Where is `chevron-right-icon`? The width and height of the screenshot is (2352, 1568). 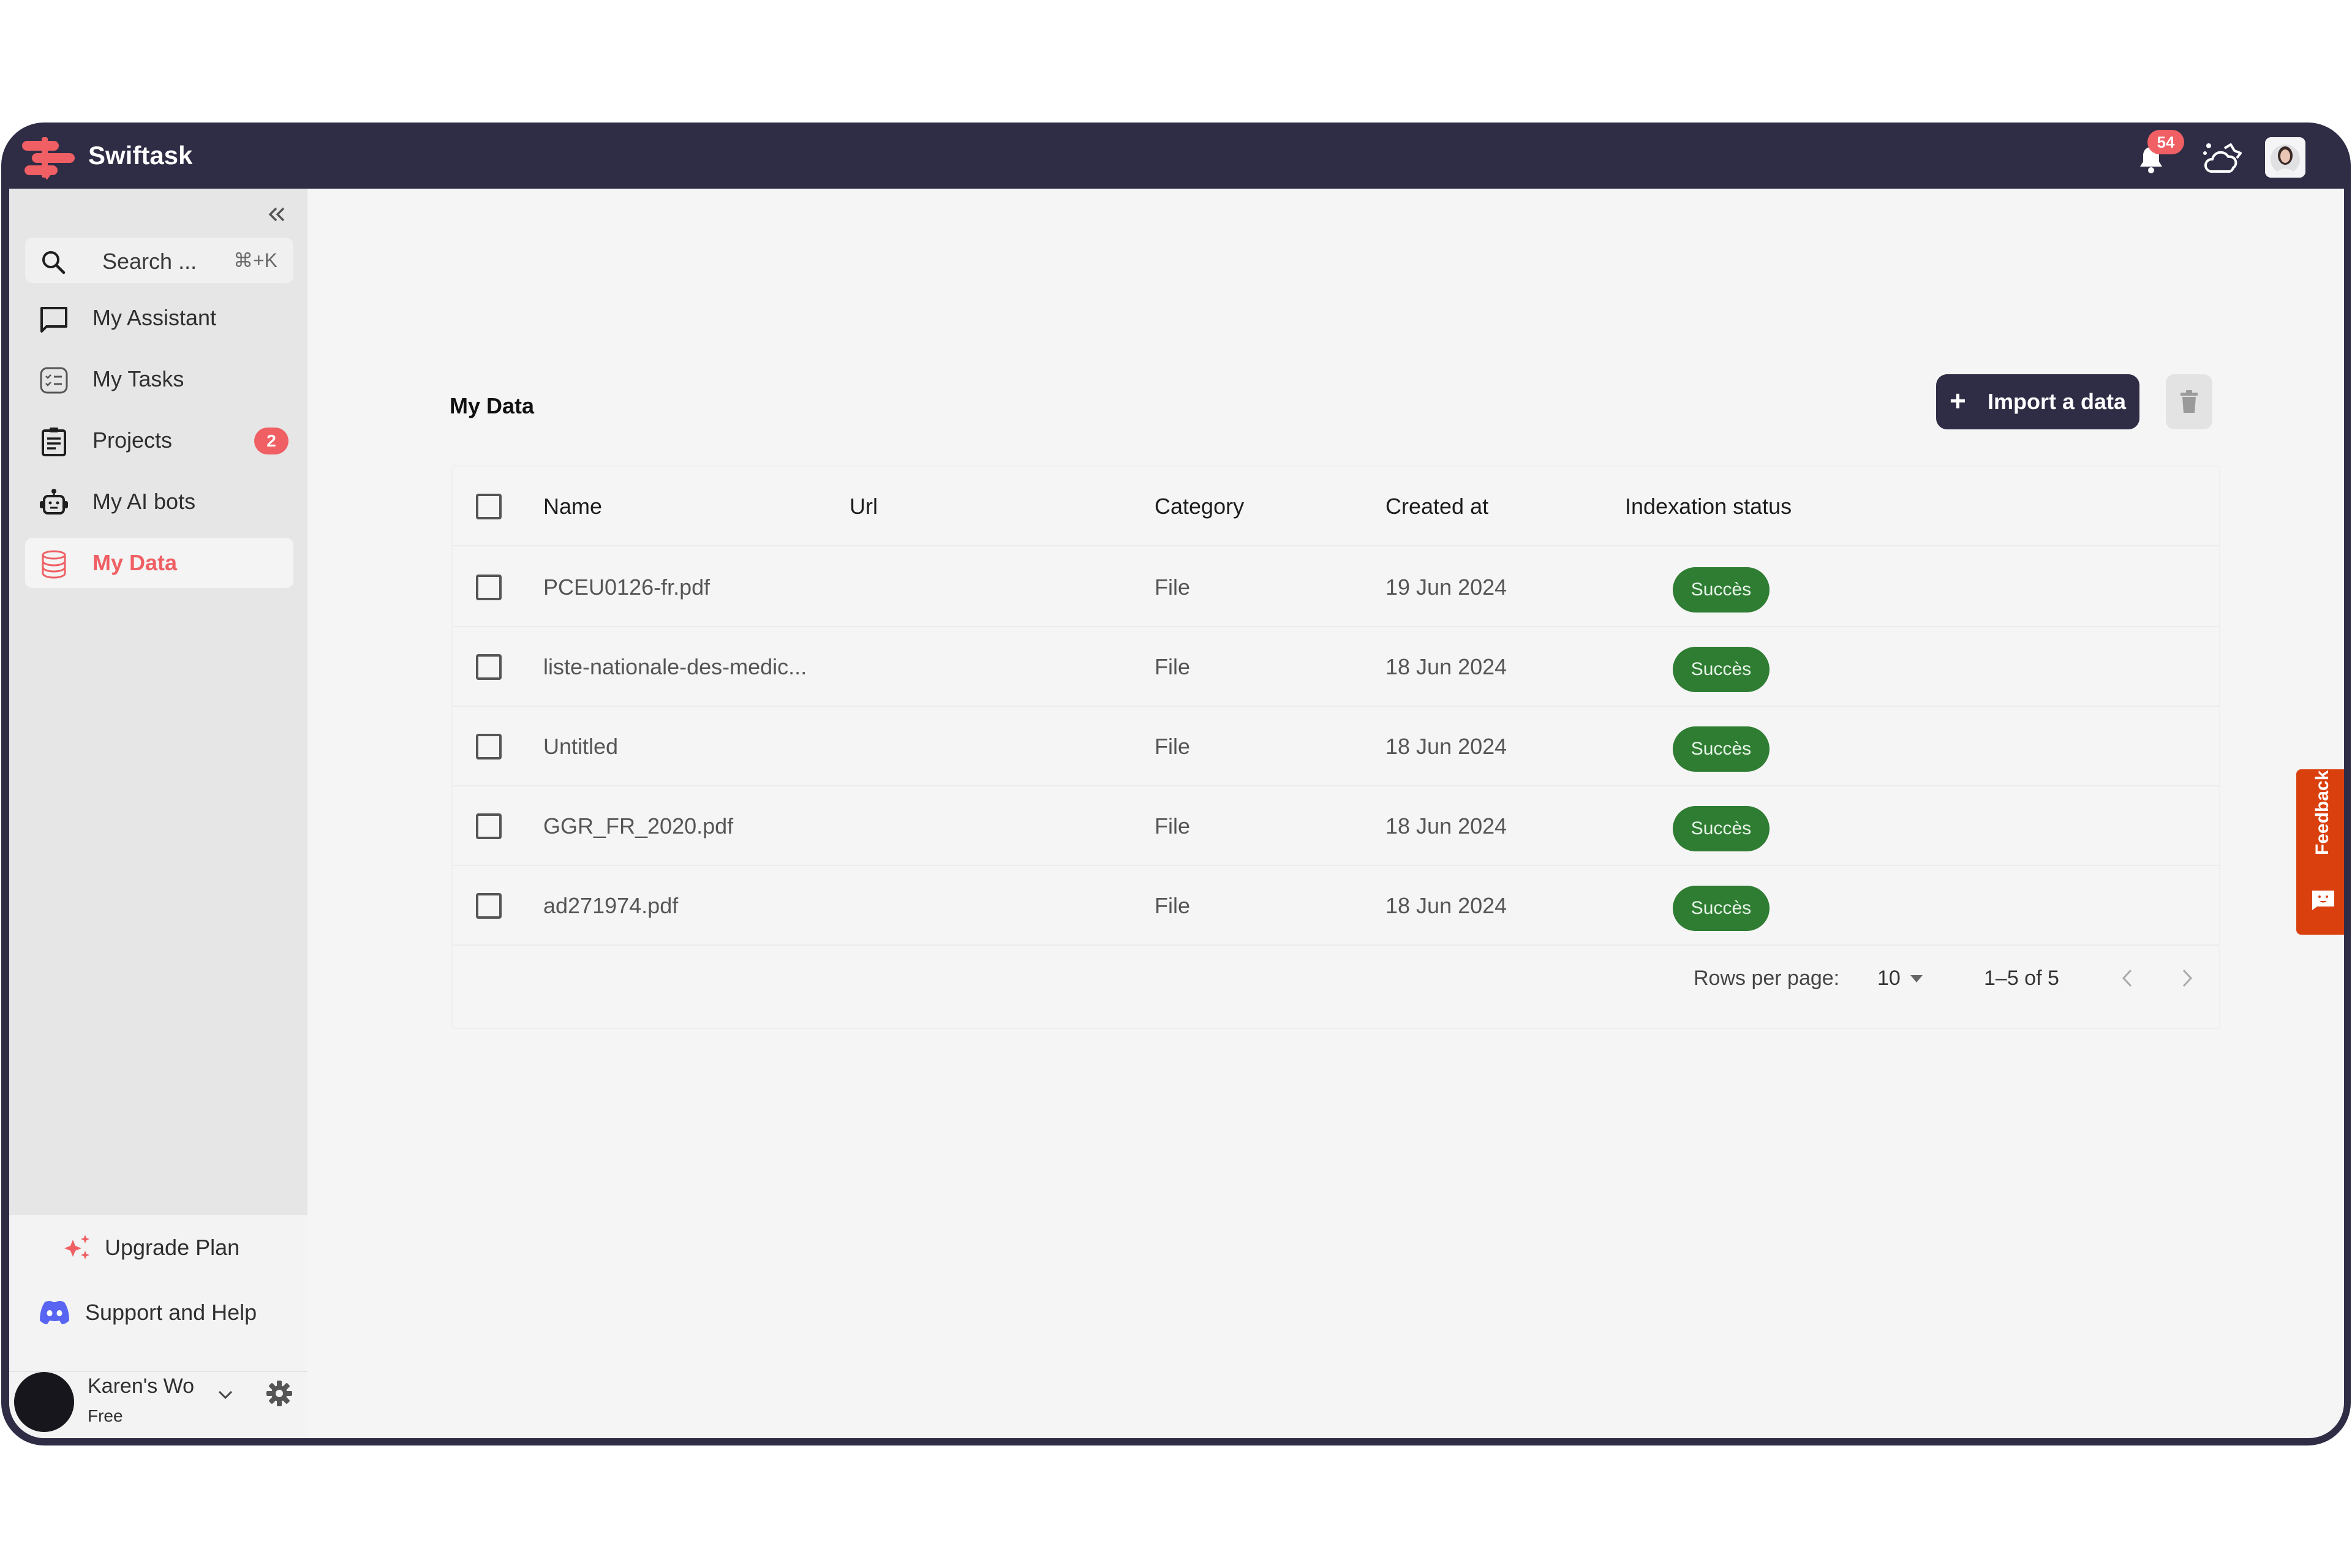 chevron-right-icon is located at coordinates (2188, 978).